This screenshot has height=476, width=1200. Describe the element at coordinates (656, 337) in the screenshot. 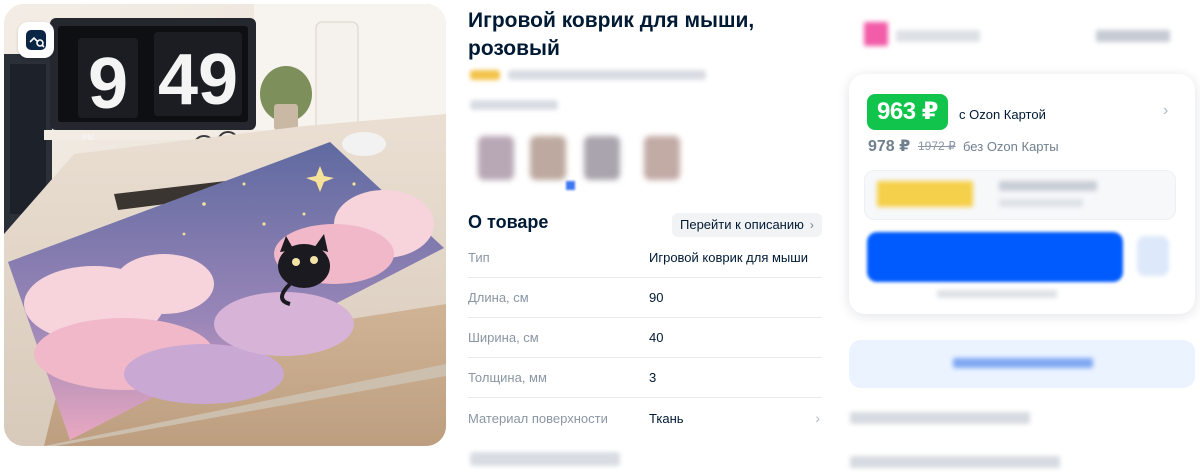

I see `spec-value: 40` at that location.